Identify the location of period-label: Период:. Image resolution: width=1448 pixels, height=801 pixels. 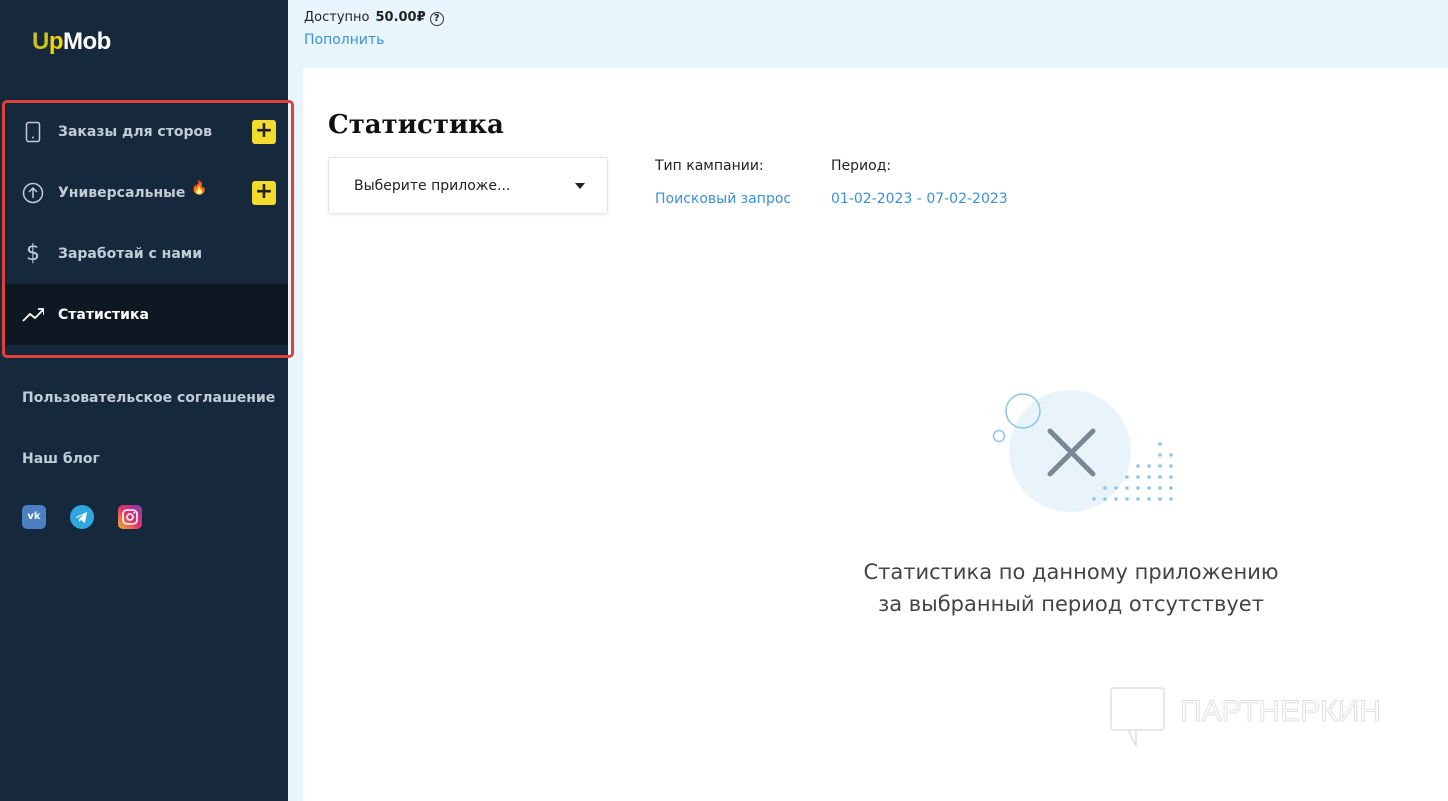
(861, 166).